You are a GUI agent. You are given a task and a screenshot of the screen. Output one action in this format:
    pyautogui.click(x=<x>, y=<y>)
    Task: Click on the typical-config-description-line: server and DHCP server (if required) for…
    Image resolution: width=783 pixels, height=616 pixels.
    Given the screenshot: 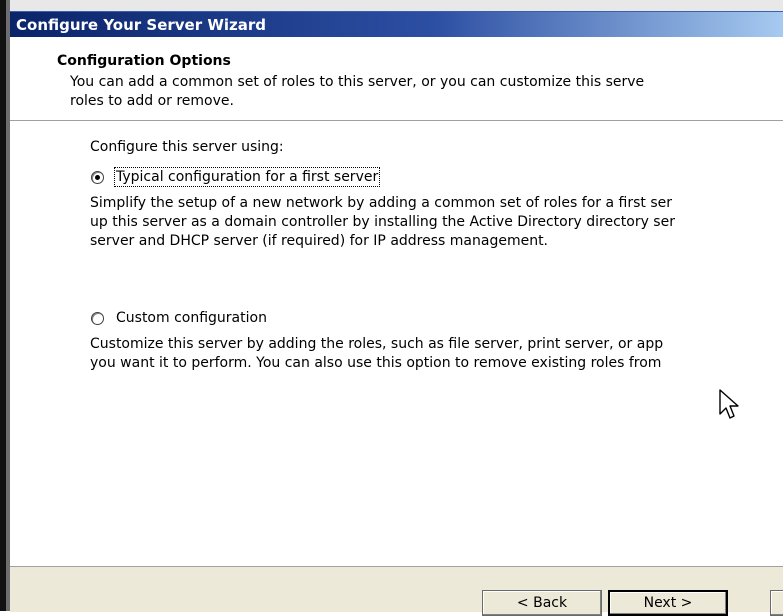 What is the action you would take?
    pyautogui.click(x=319, y=241)
    